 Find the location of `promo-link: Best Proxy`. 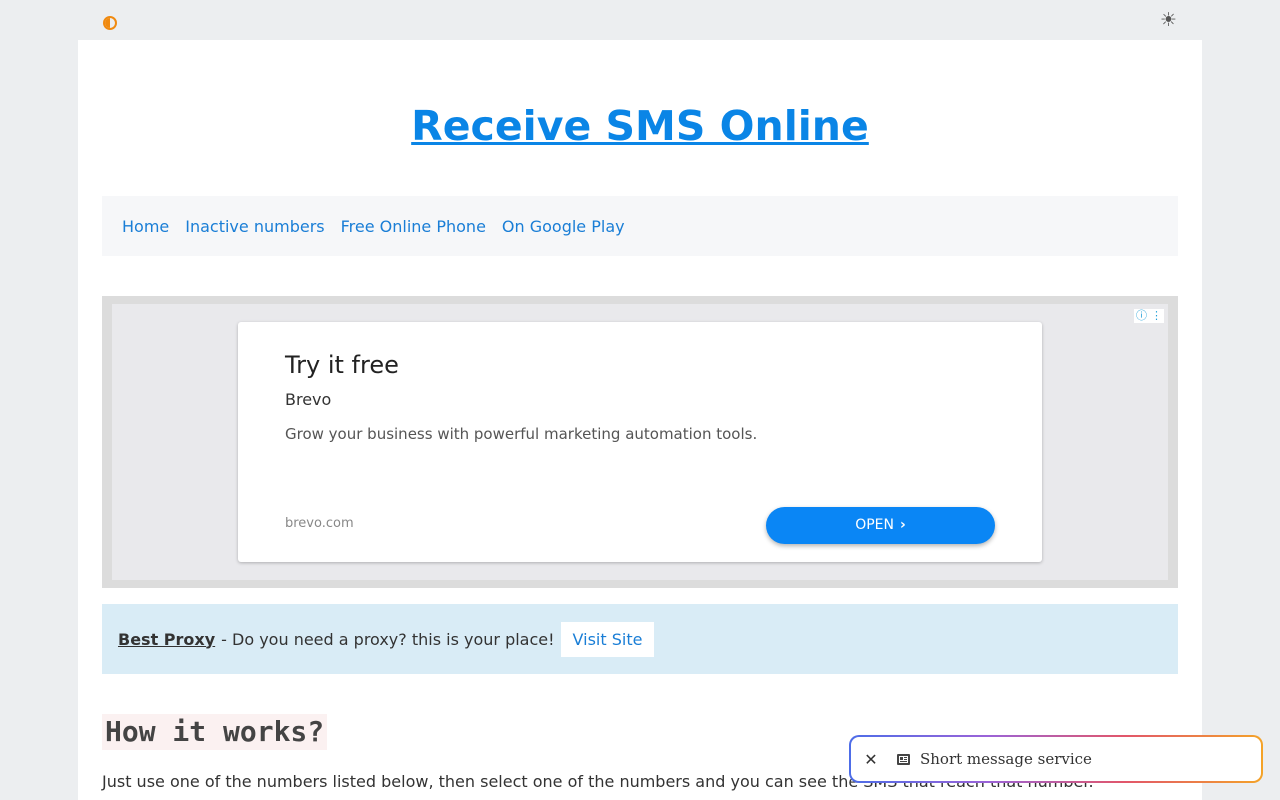

promo-link: Best Proxy is located at coordinates (166, 639).